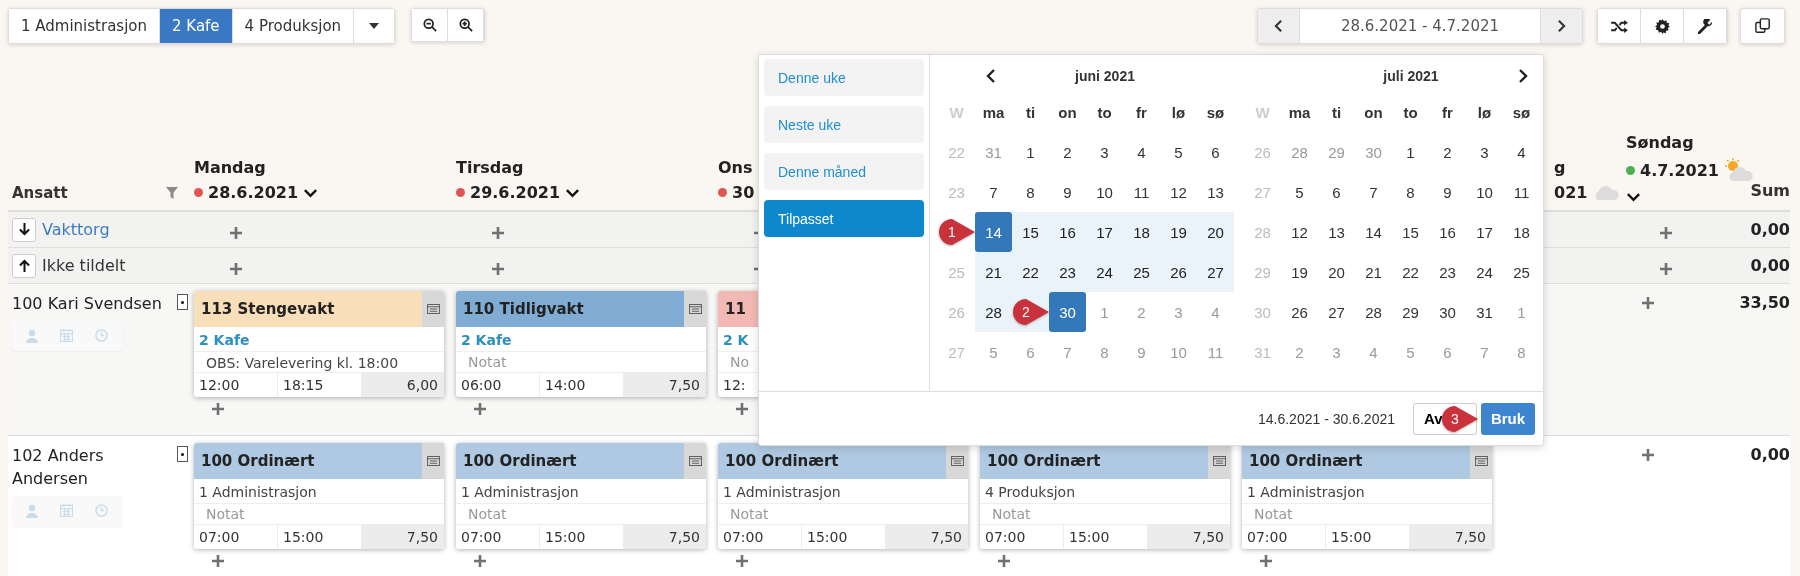 The height and width of the screenshot is (576, 1800). I want to click on shift-card: 113 Stengevakt 2 Kafe OBS: Varelevering kl. 18:00 12:00 18:15 6,00, so click(319, 344).